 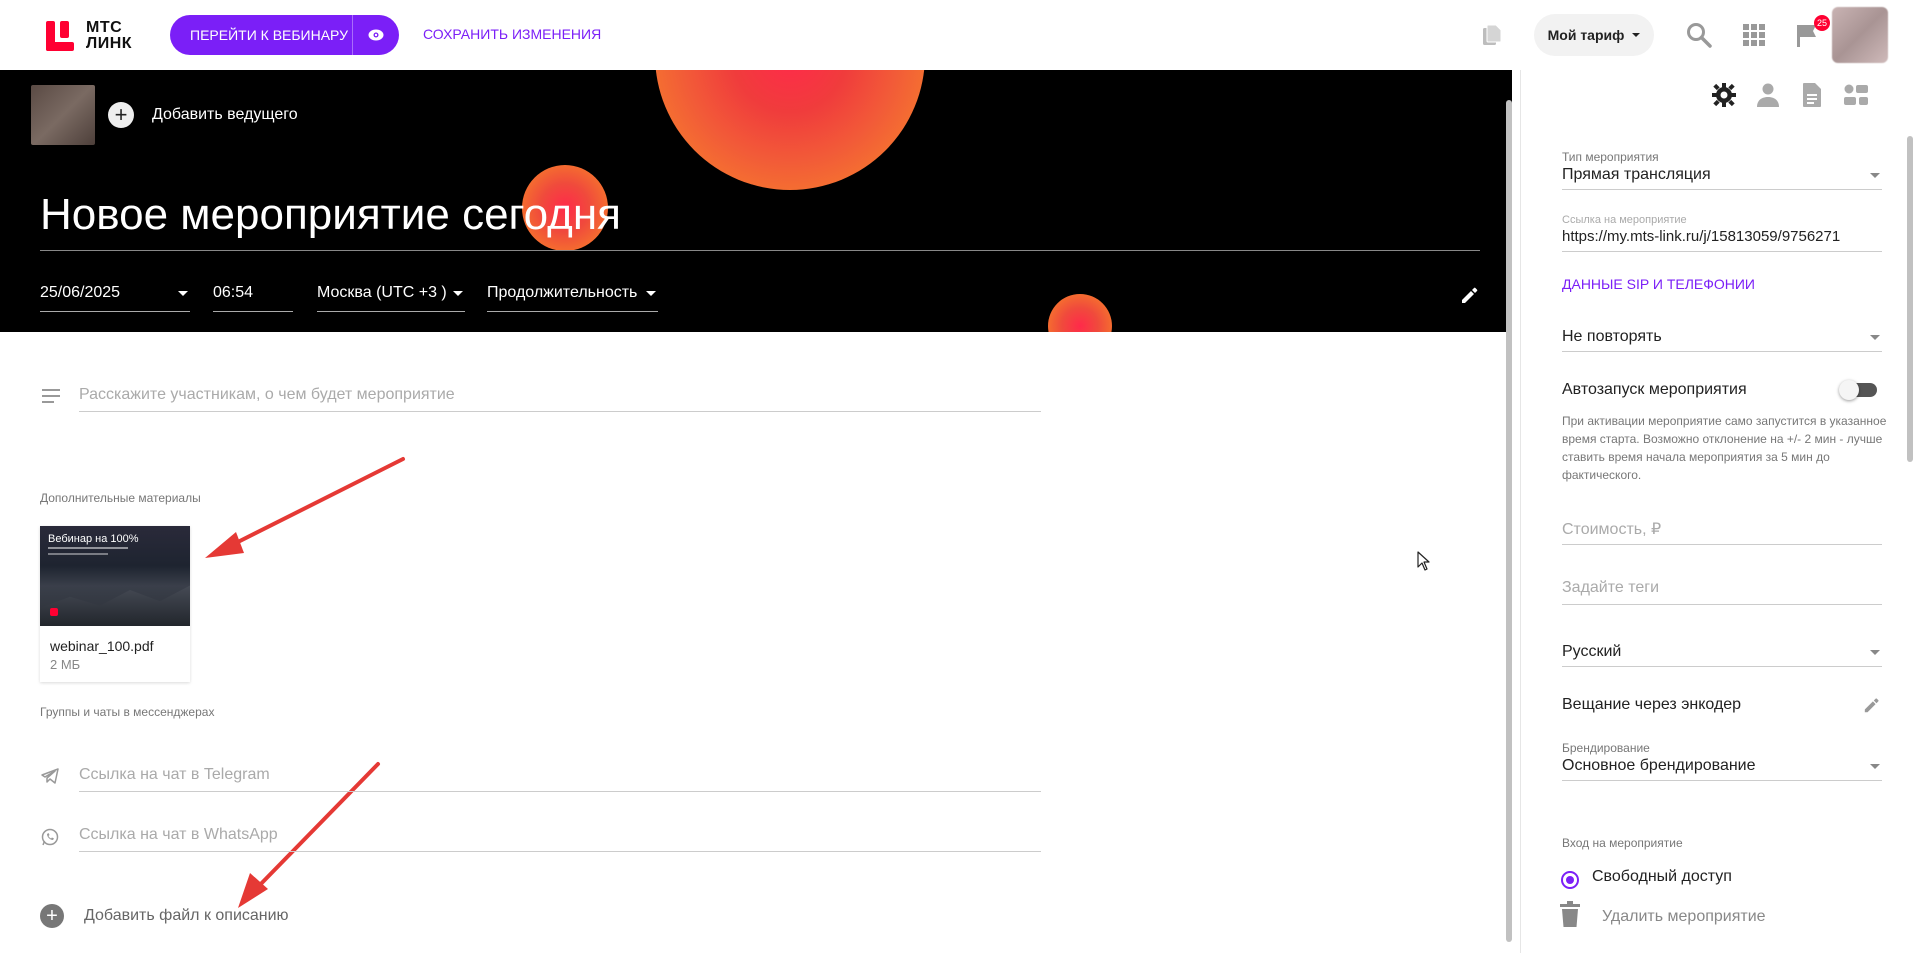 I want to click on delete-event-label: Удалить мероприятие, so click(x=1684, y=916).